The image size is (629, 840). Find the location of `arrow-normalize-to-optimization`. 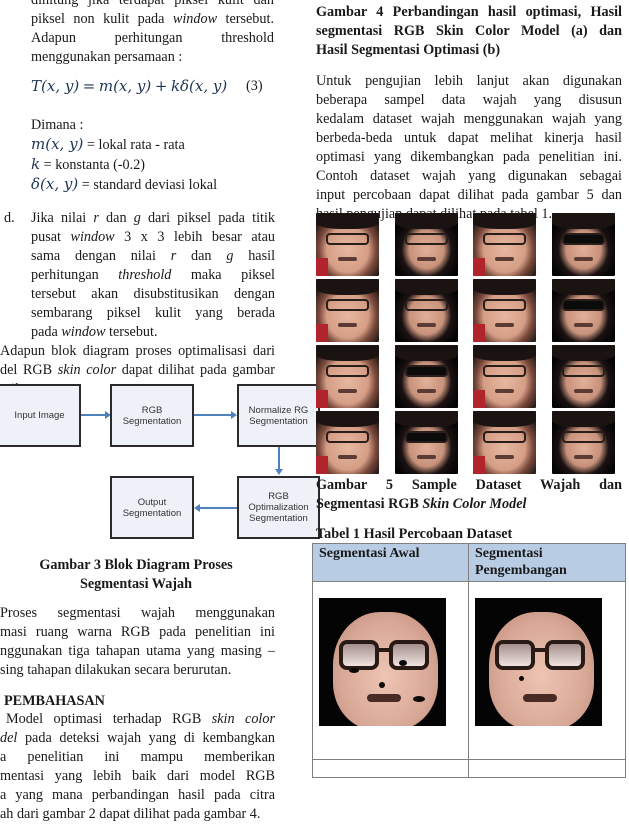

arrow-normalize-to-optimization is located at coordinates (279, 459).